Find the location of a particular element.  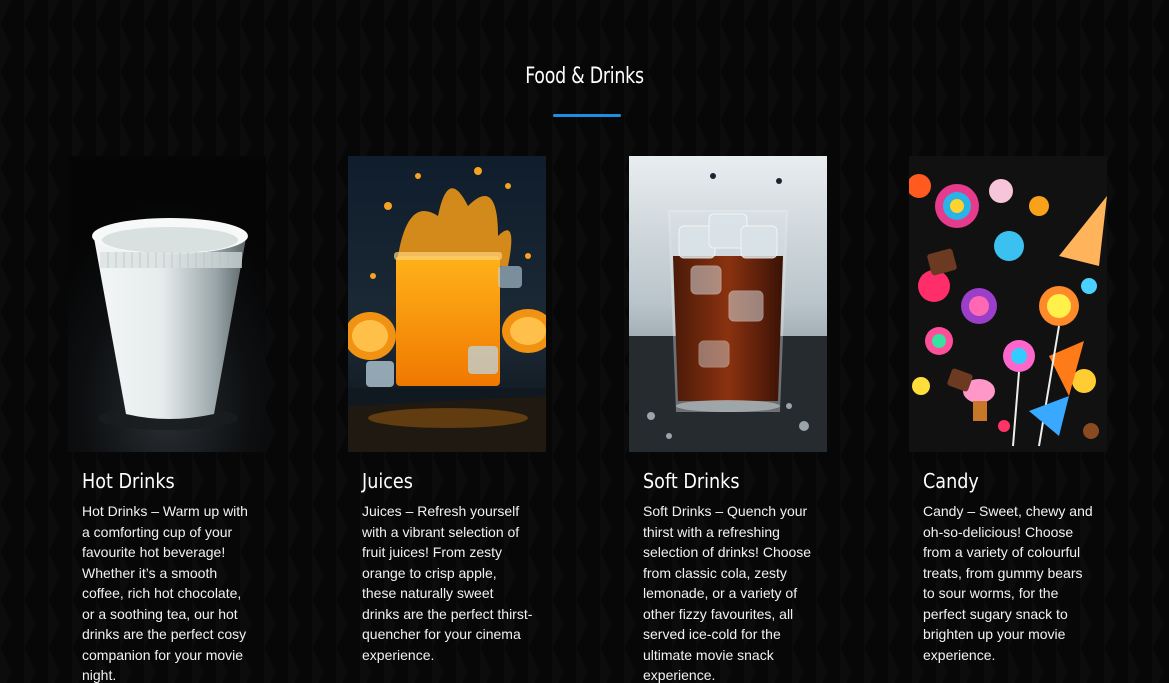

section-title: Food & Drinks is located at coordinates (584, 76).